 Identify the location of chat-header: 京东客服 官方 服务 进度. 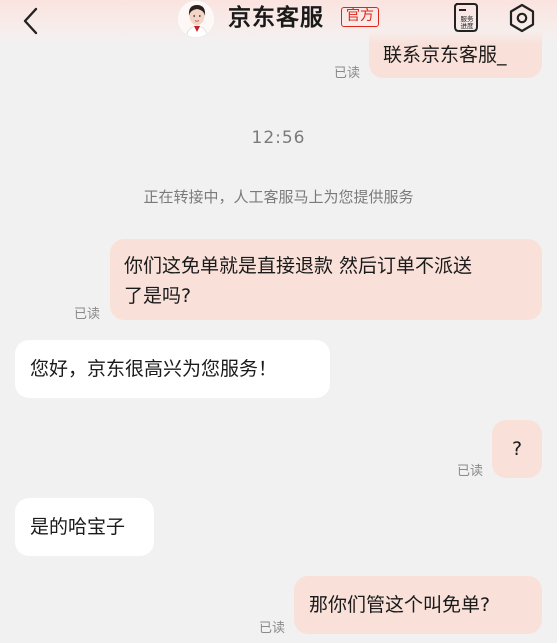
(278, 22).